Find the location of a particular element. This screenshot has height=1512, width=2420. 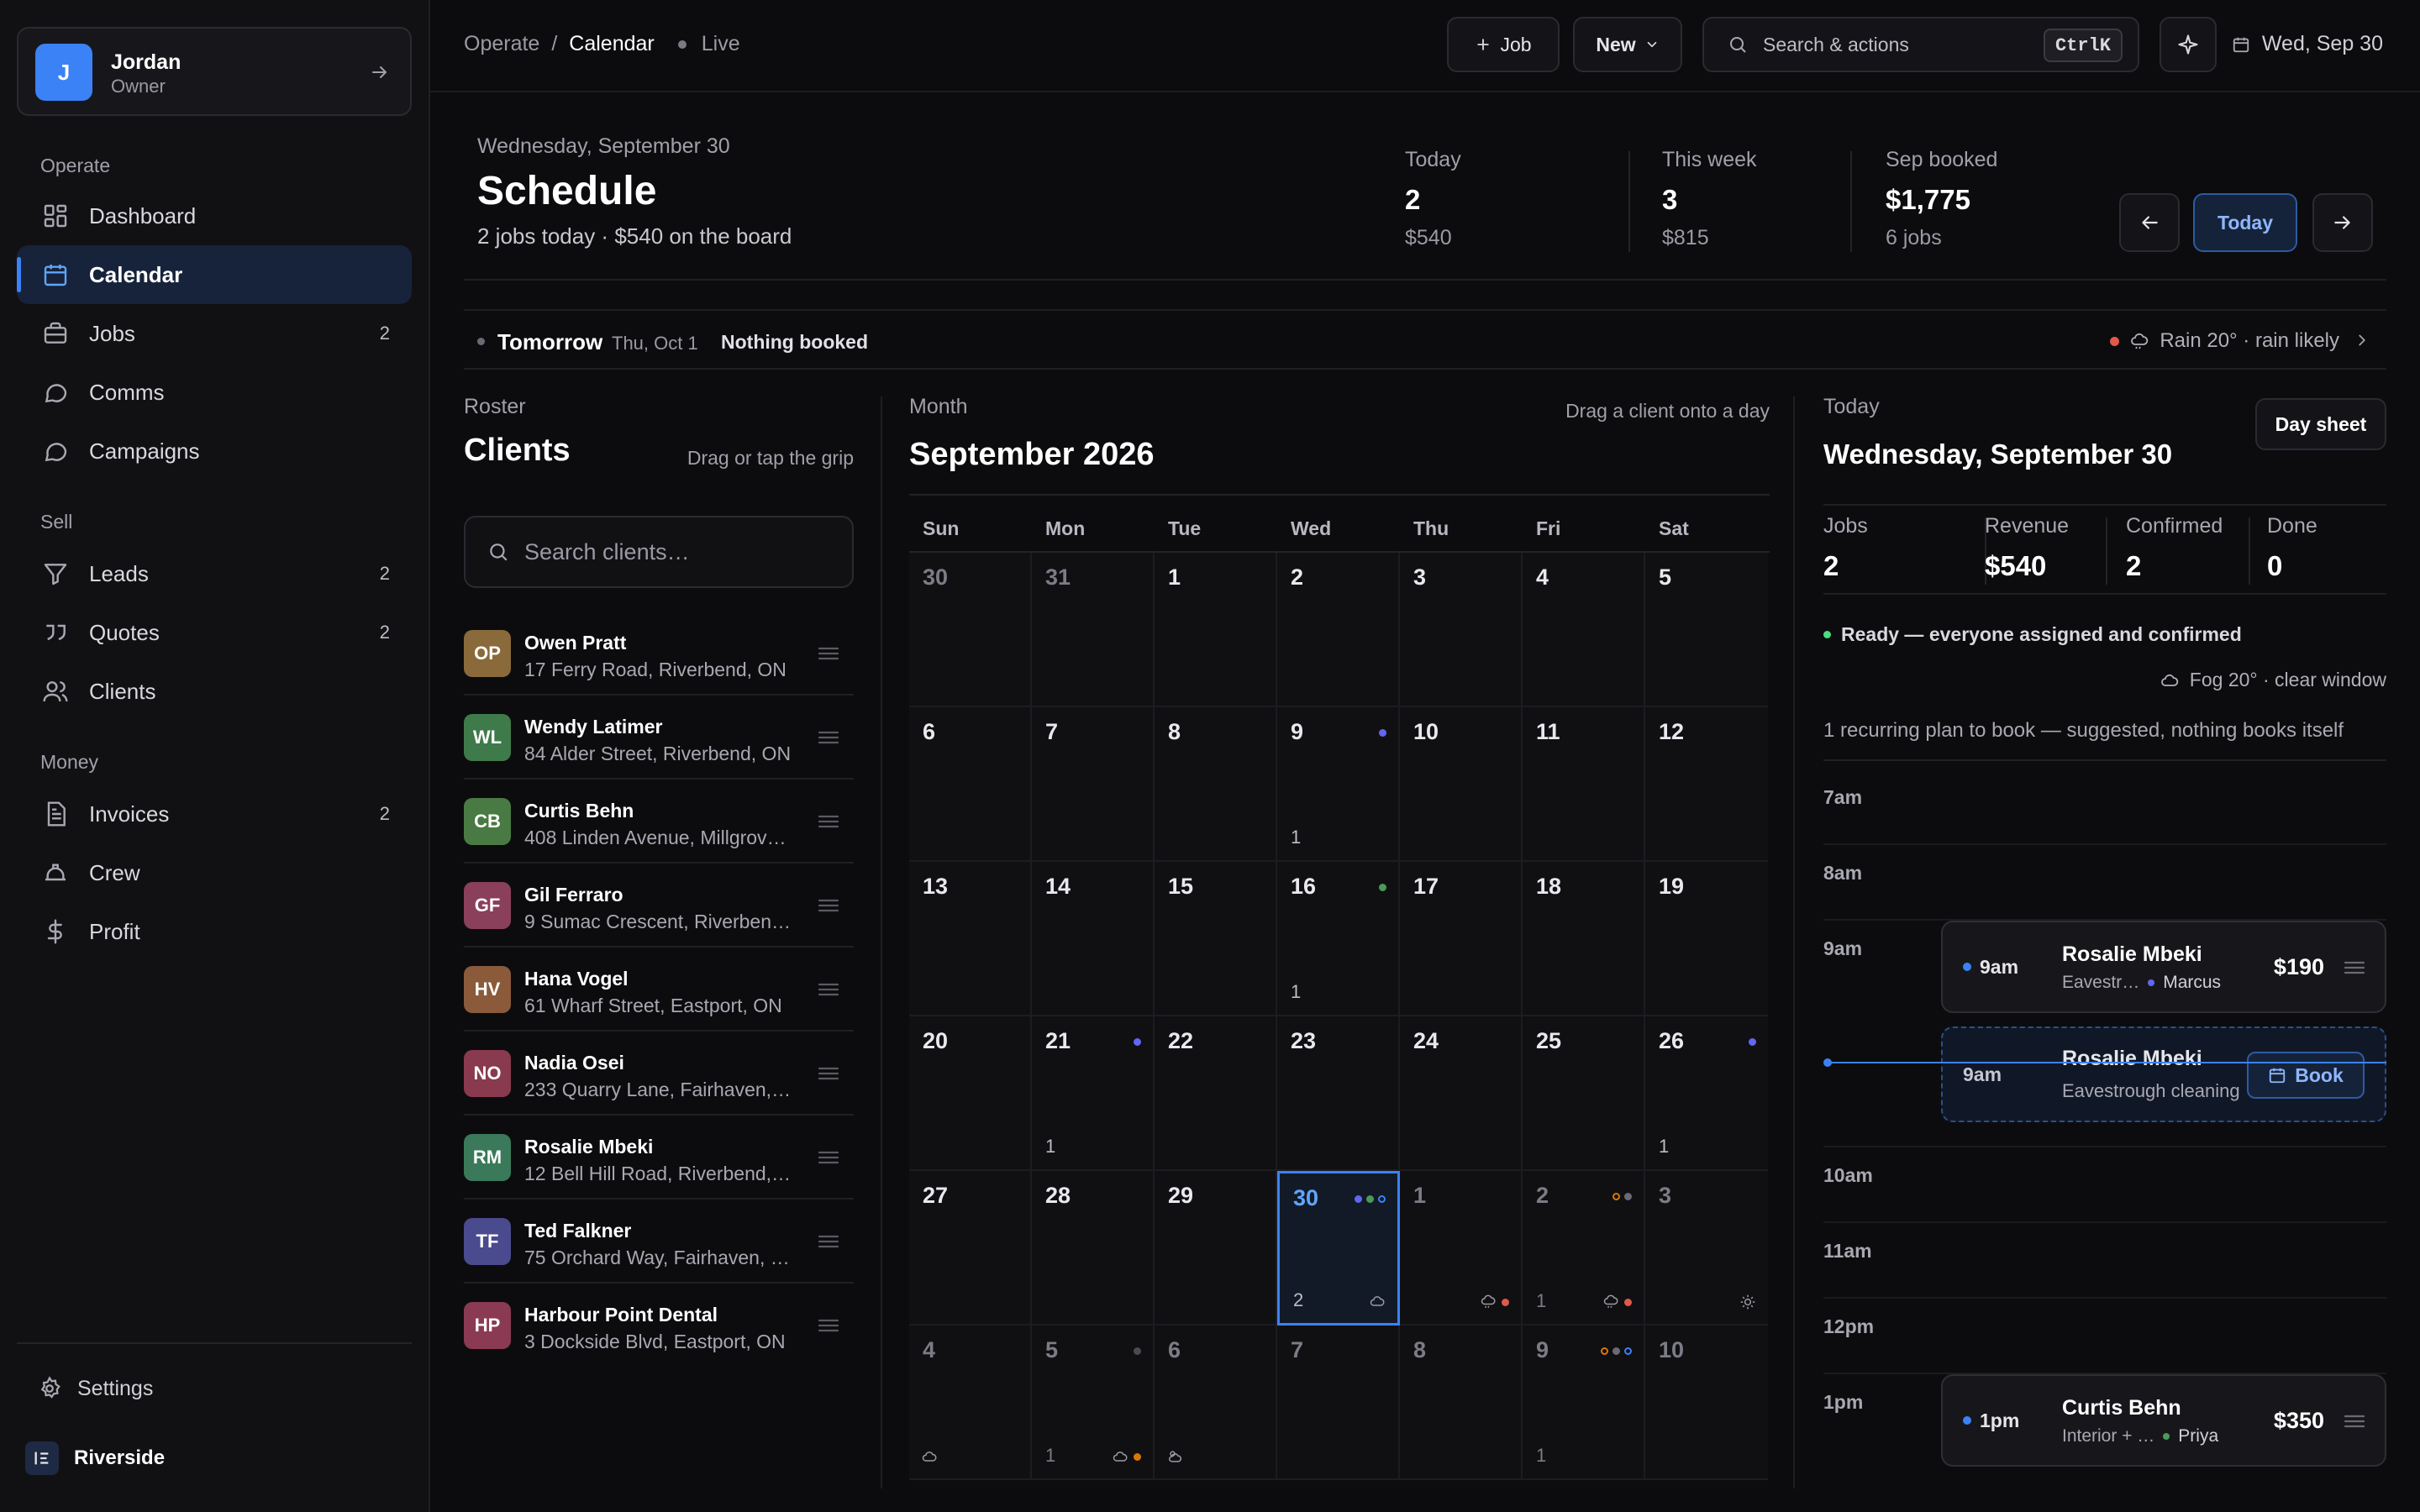

calendar-day: 21 1 is located at coordinates (1093, 1093).